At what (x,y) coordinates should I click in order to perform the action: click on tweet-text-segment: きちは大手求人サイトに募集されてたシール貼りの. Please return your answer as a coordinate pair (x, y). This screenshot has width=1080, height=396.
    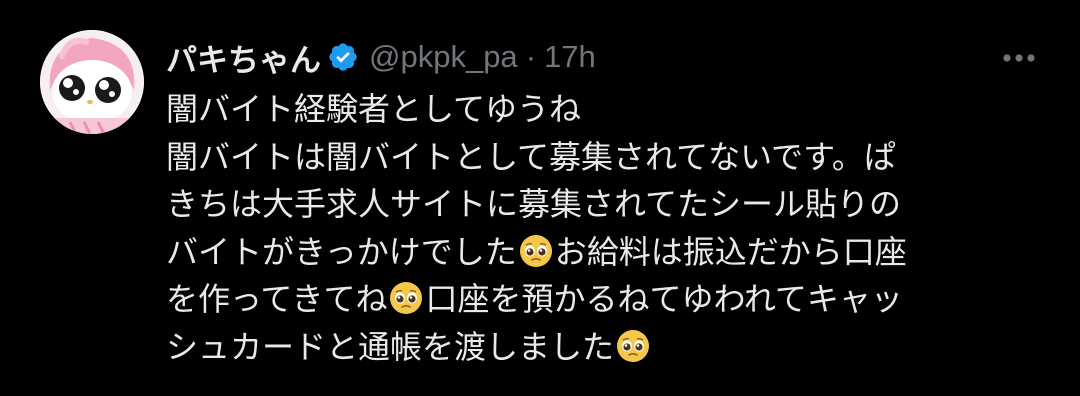
    Looking at the image, I should click on (534, 204).